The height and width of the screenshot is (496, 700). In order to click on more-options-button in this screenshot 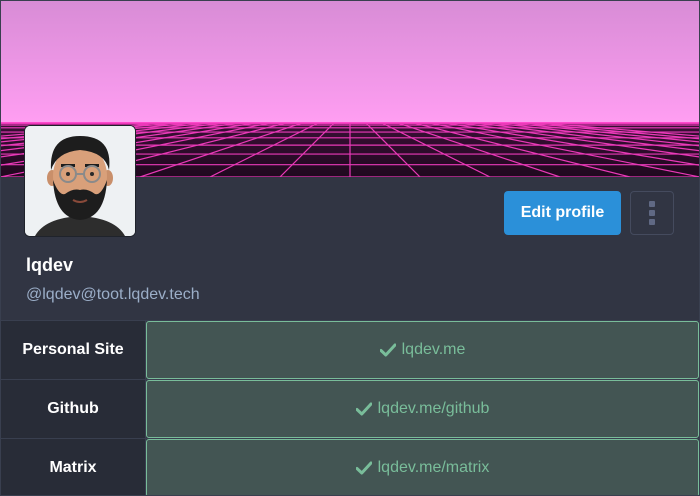, I will do `click(652, 213)`.